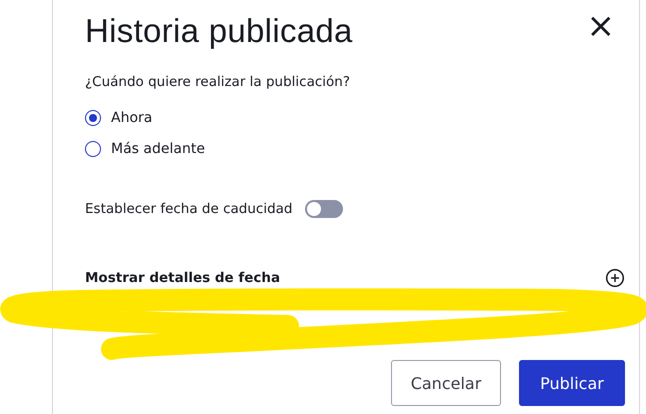  Describe the element at coordinates (219, 31) in the screenshot. I see `dialog-title: Historia publicada` at that location.